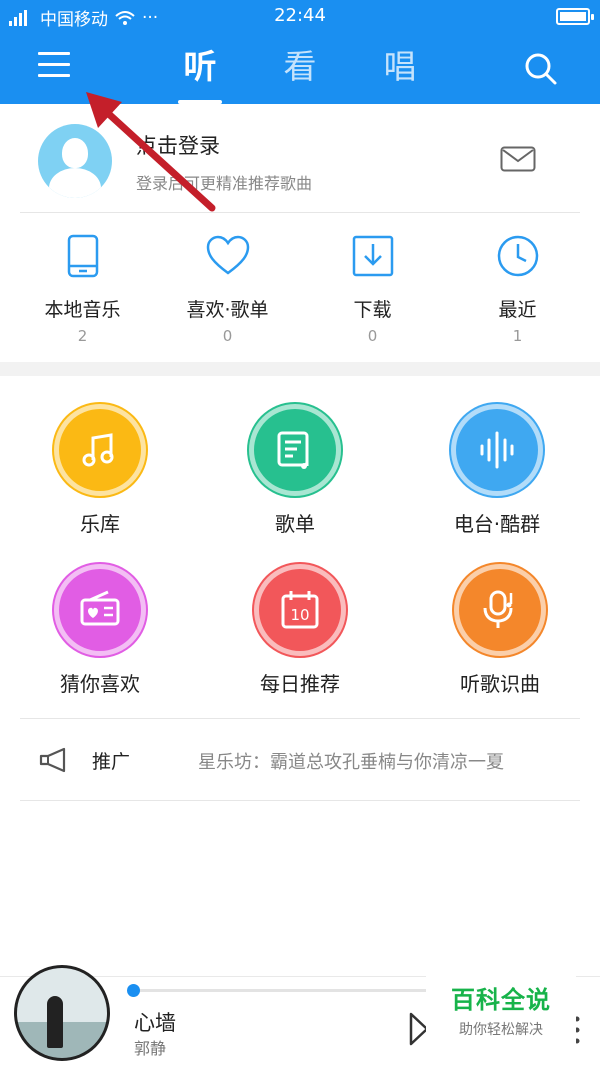 This screenshot has height=1066, width=600. Describe the element at coordinates (100, 684) in the screenshot. I see `grid-item-label: 猜你喜欢` at that location.